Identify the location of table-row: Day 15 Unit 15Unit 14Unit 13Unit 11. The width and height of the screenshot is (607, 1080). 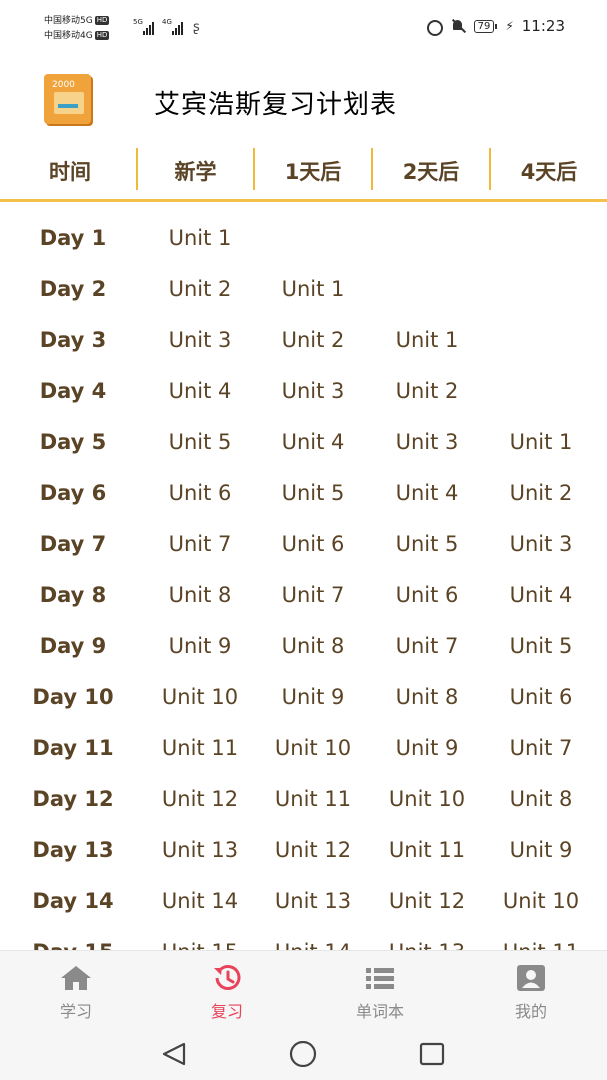
(303, 938).